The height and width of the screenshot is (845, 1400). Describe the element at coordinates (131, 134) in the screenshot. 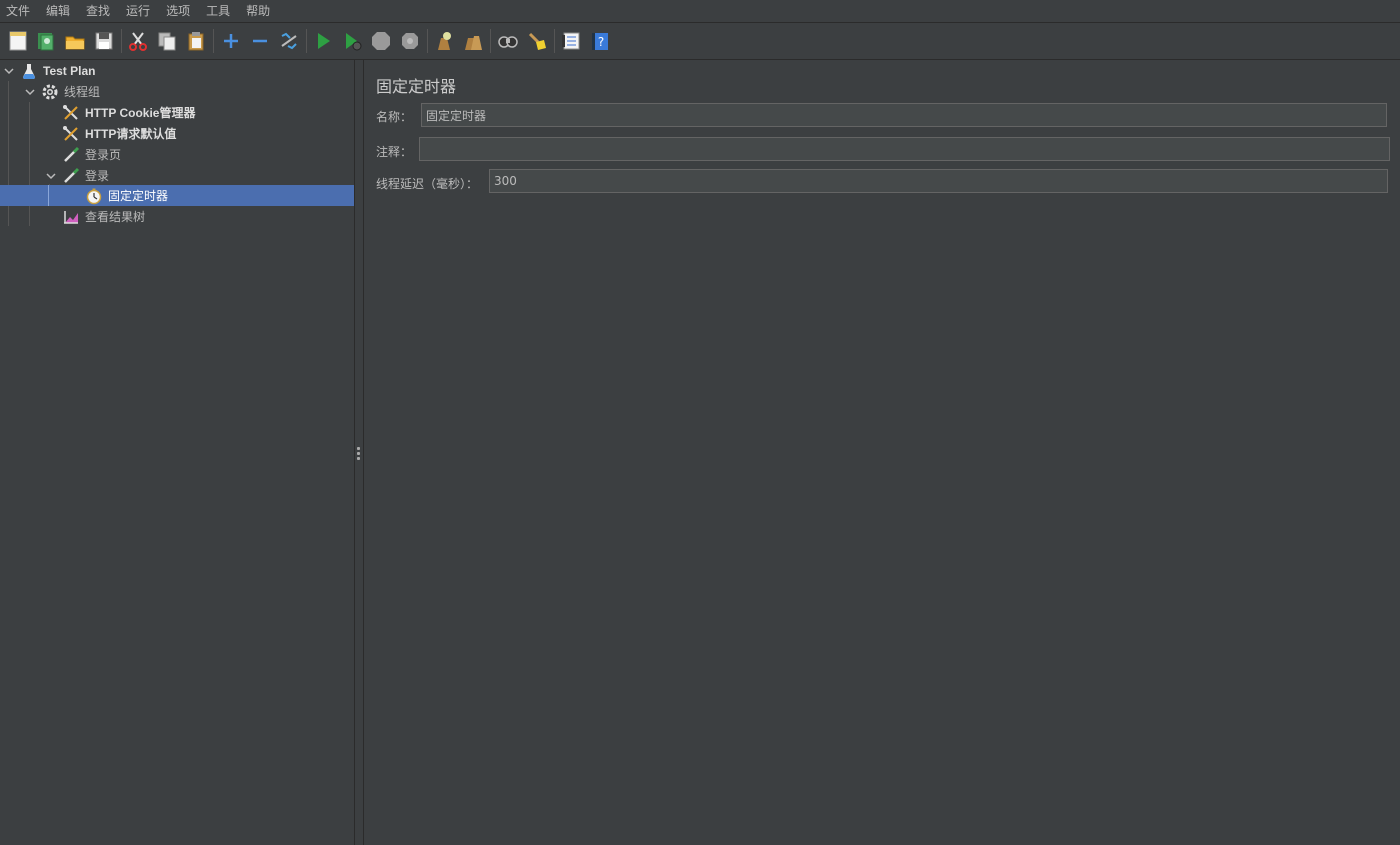

I see `tree-item-label: HTTP请求默认值` at that location.